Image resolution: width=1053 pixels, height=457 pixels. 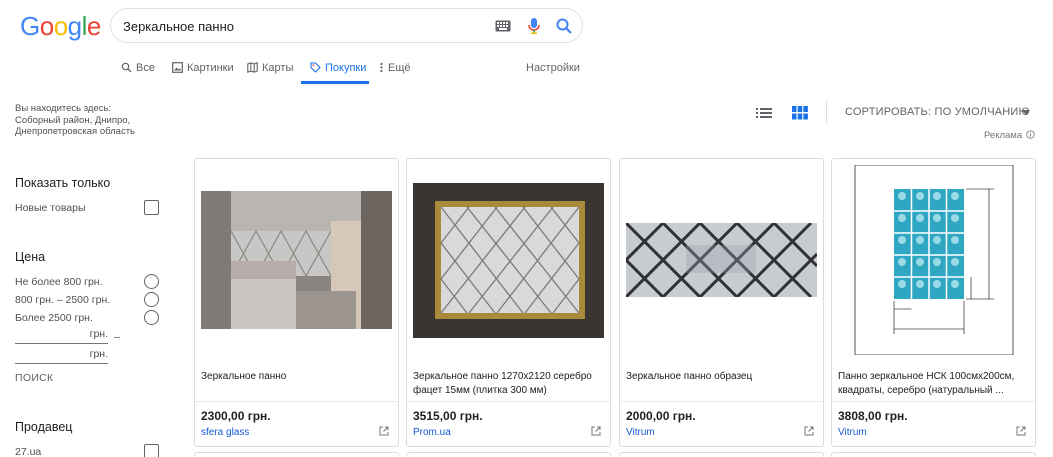 What do you see at coordinates (63, 108) in the screenshot?
I see `location-line: Вы находитесь здесь:` at bounding box center [63, 108].